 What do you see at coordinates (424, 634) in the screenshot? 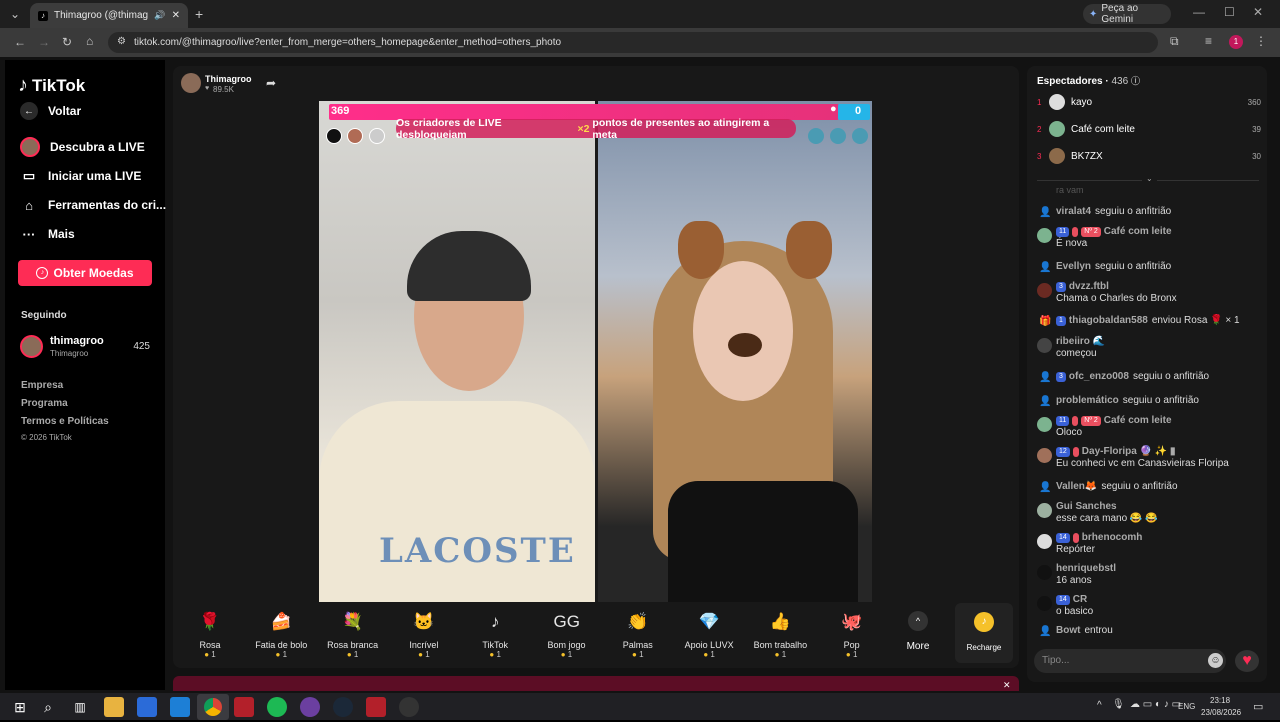
I see `gift-item: 🐱 Incrível ● 1` at bounding box center [424, 634].